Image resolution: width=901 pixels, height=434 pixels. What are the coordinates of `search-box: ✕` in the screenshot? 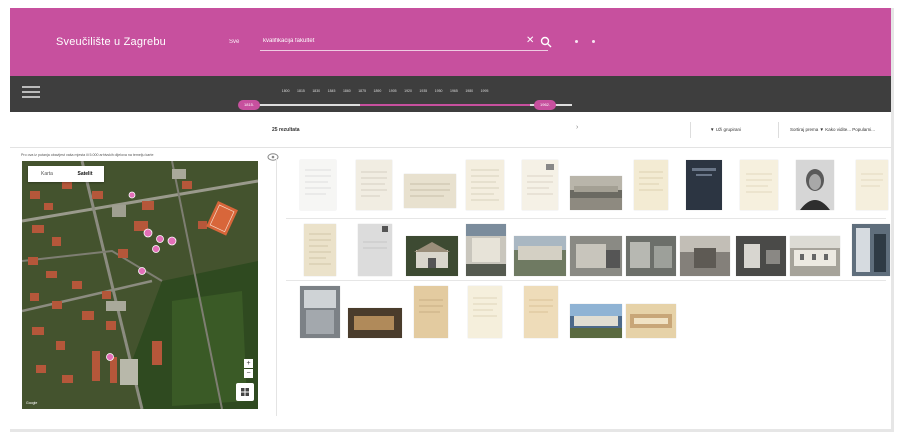 It's located at (406, 43).